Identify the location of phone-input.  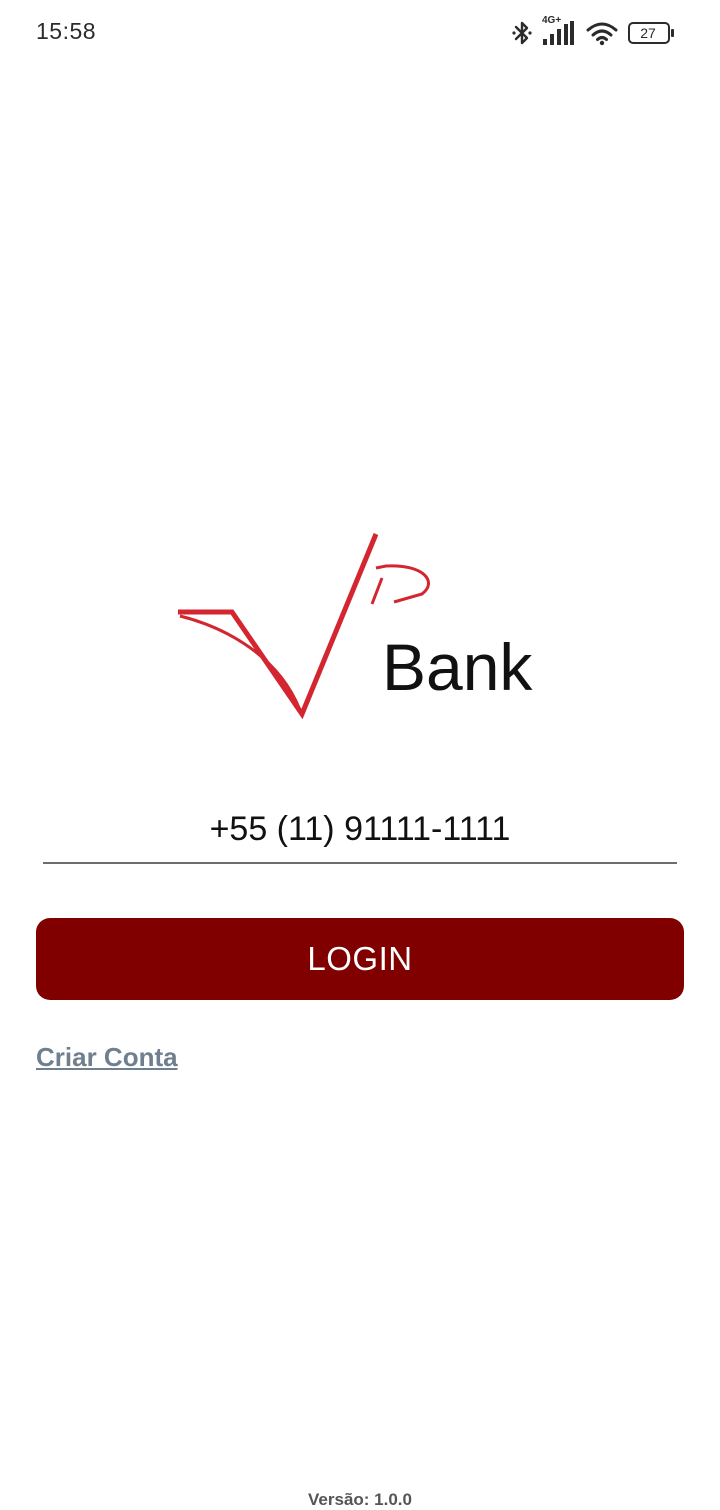
(360, 829).